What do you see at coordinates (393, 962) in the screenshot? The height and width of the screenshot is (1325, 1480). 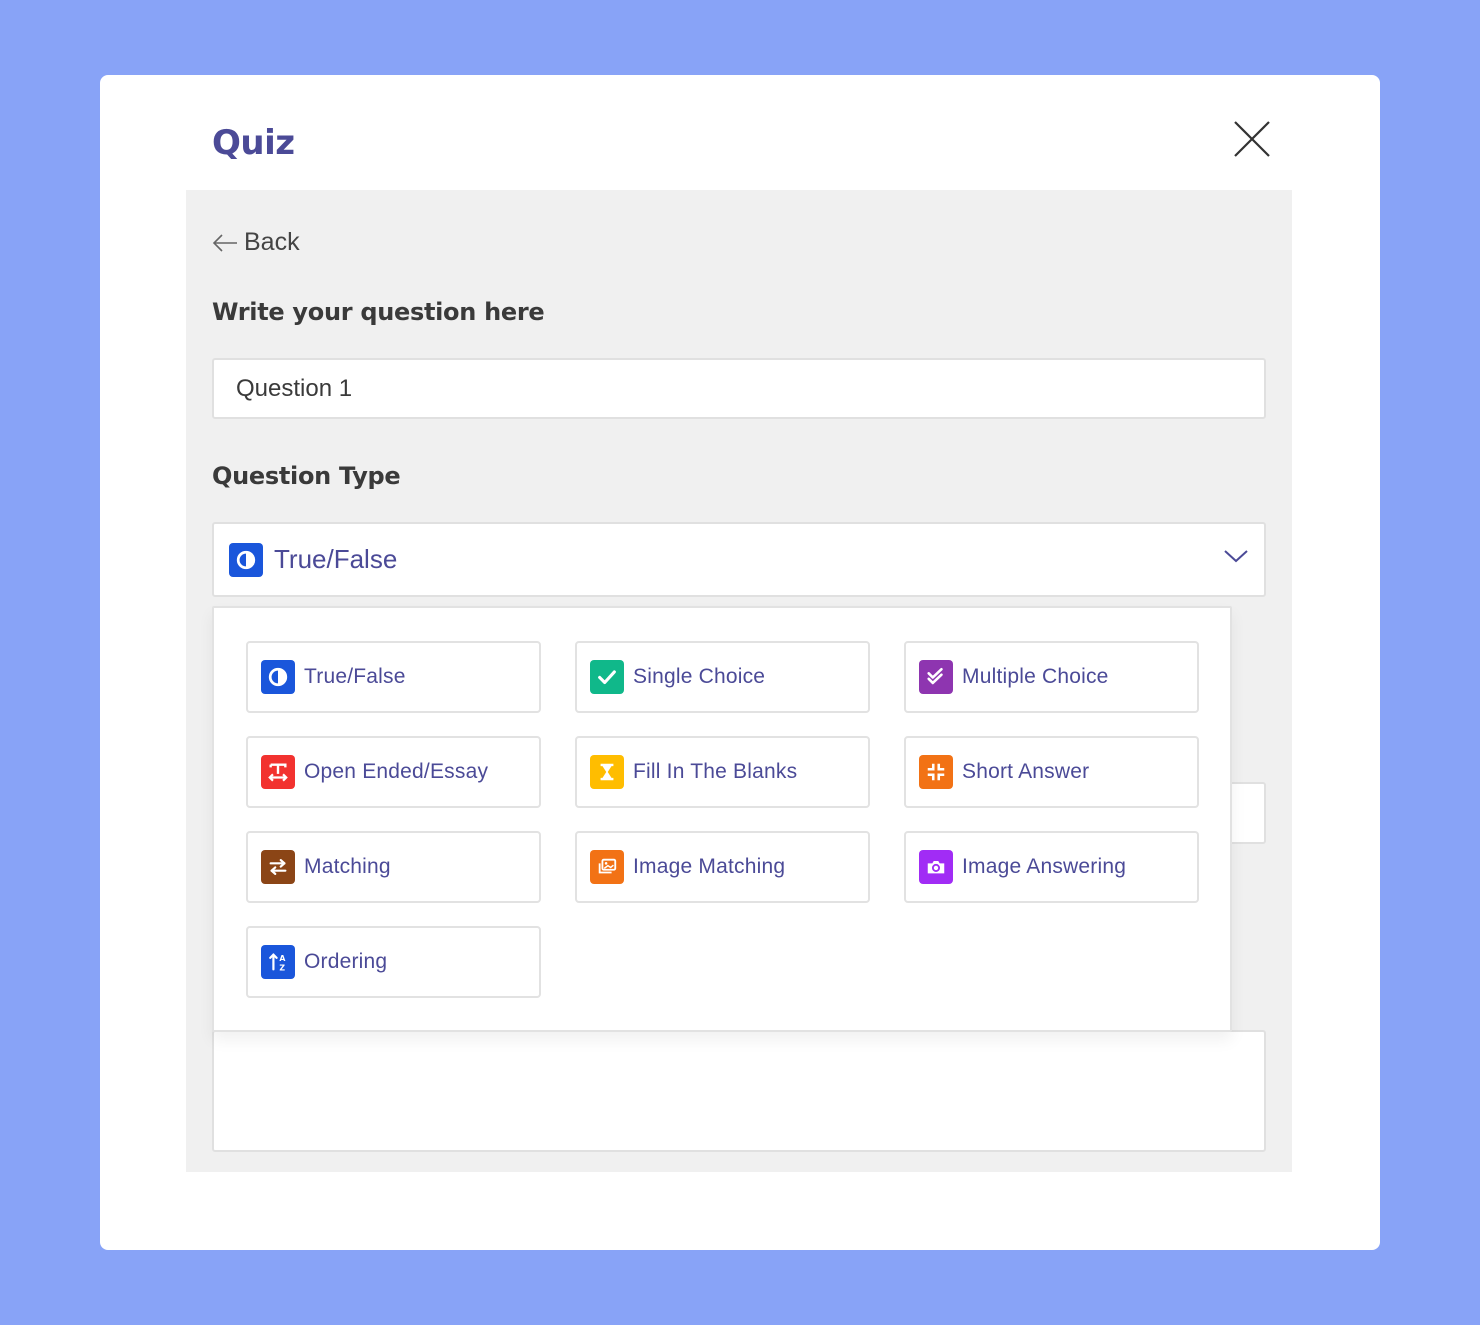 I see `option-ordering: AZ Ordering` at bounding box center [393, 962].